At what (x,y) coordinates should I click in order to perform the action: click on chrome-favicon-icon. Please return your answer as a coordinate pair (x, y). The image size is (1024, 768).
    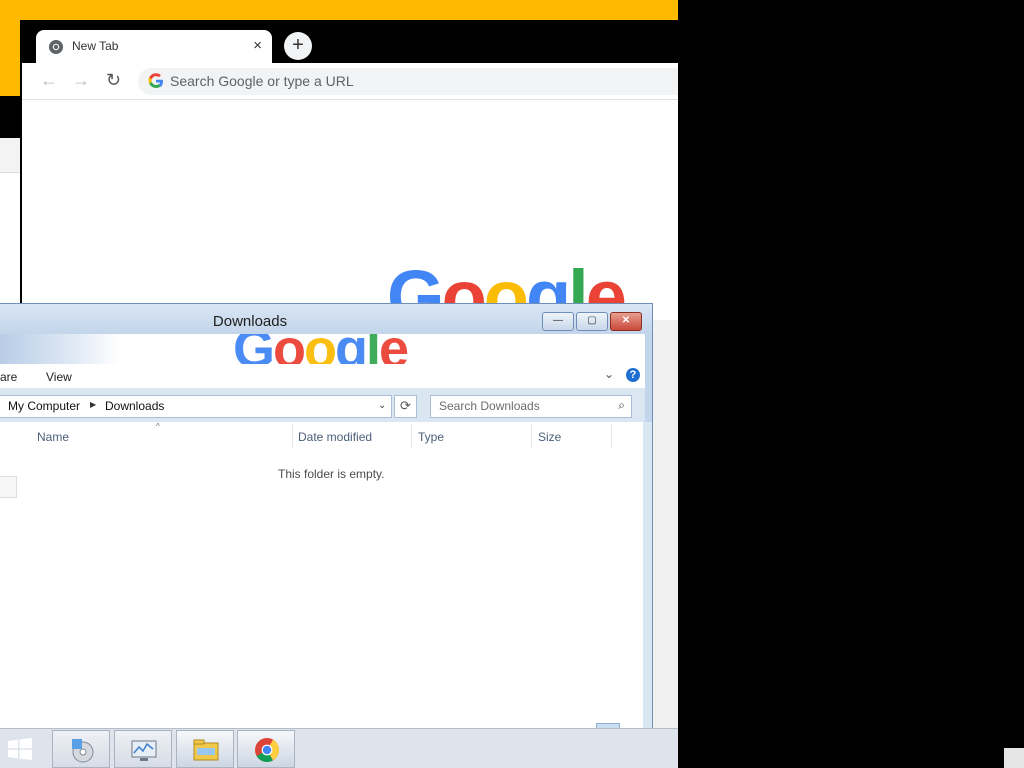
    Looking at the image, I should click on (56, 47).